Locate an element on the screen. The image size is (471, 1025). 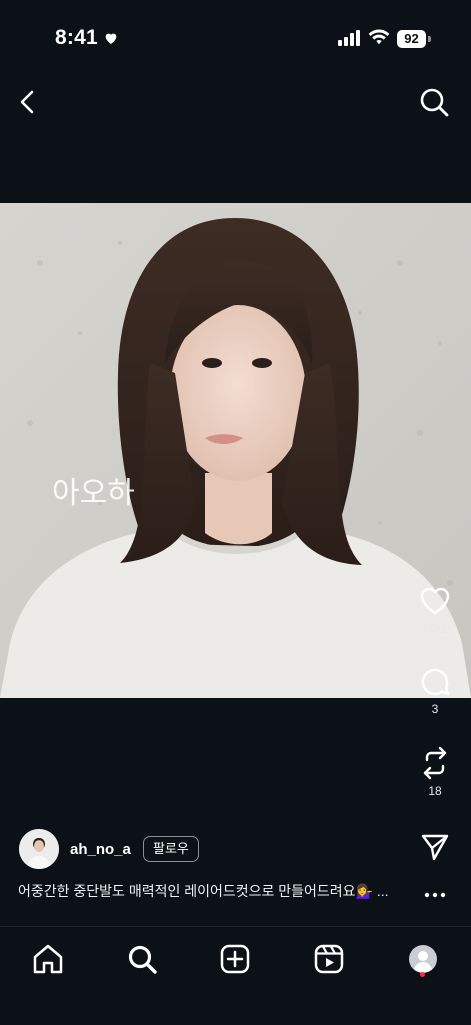
create-icon is located at coordinates (235, 959).